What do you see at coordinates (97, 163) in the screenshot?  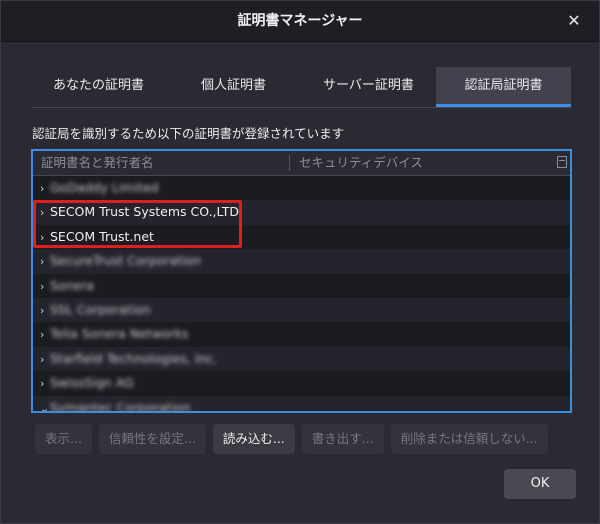 I see `column-header-name: 証明書名と発行者名` at bounding box center [97, 163].